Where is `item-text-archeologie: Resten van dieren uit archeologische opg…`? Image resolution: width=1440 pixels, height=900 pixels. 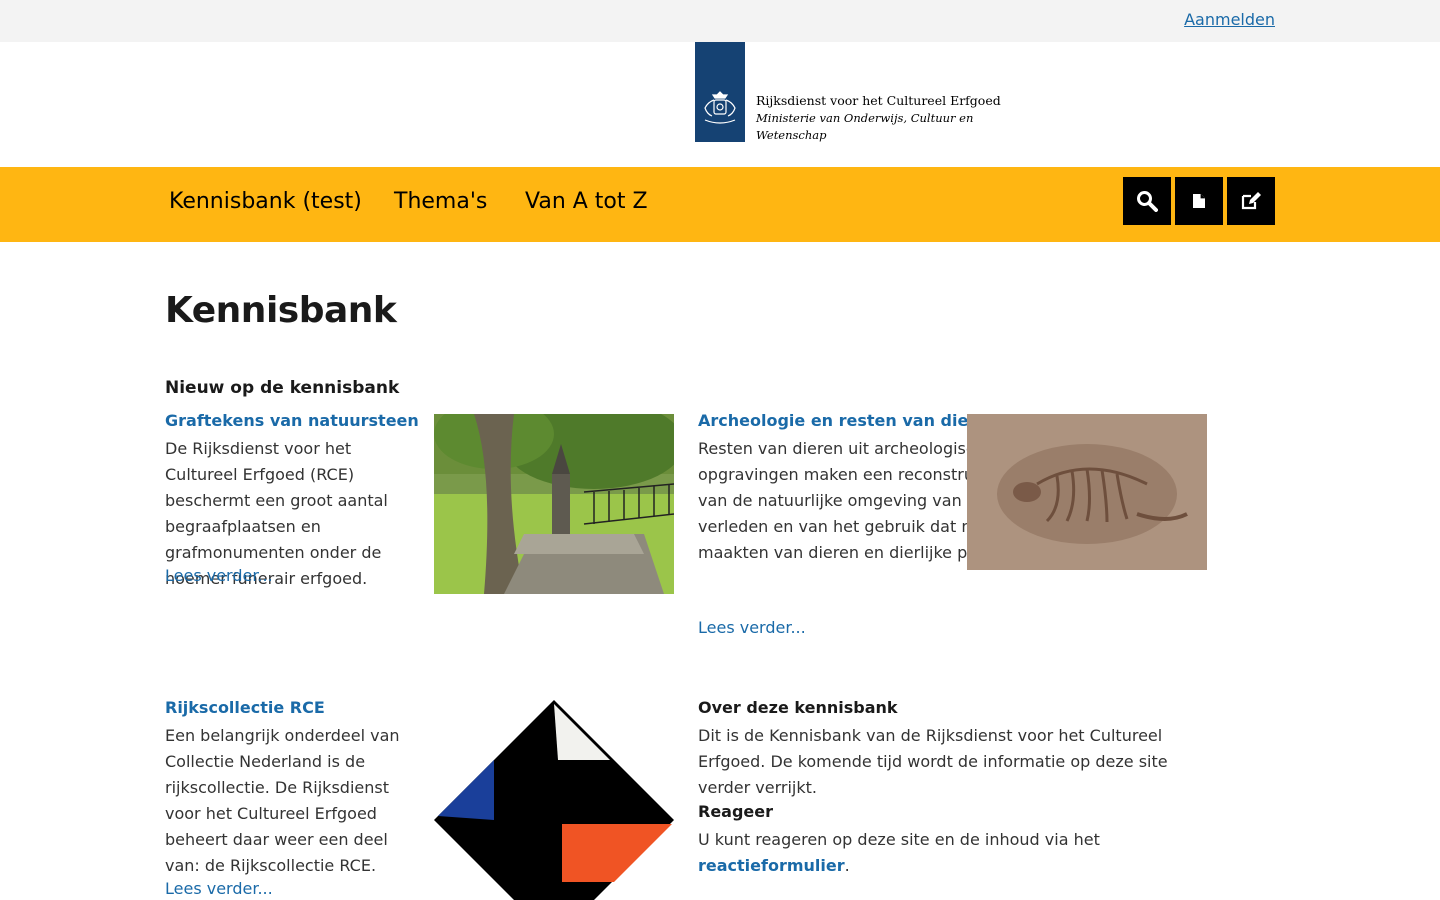
item-text-archeologie: Resten van dieren uit archeologische opg… is located at coordinates (892, 501).